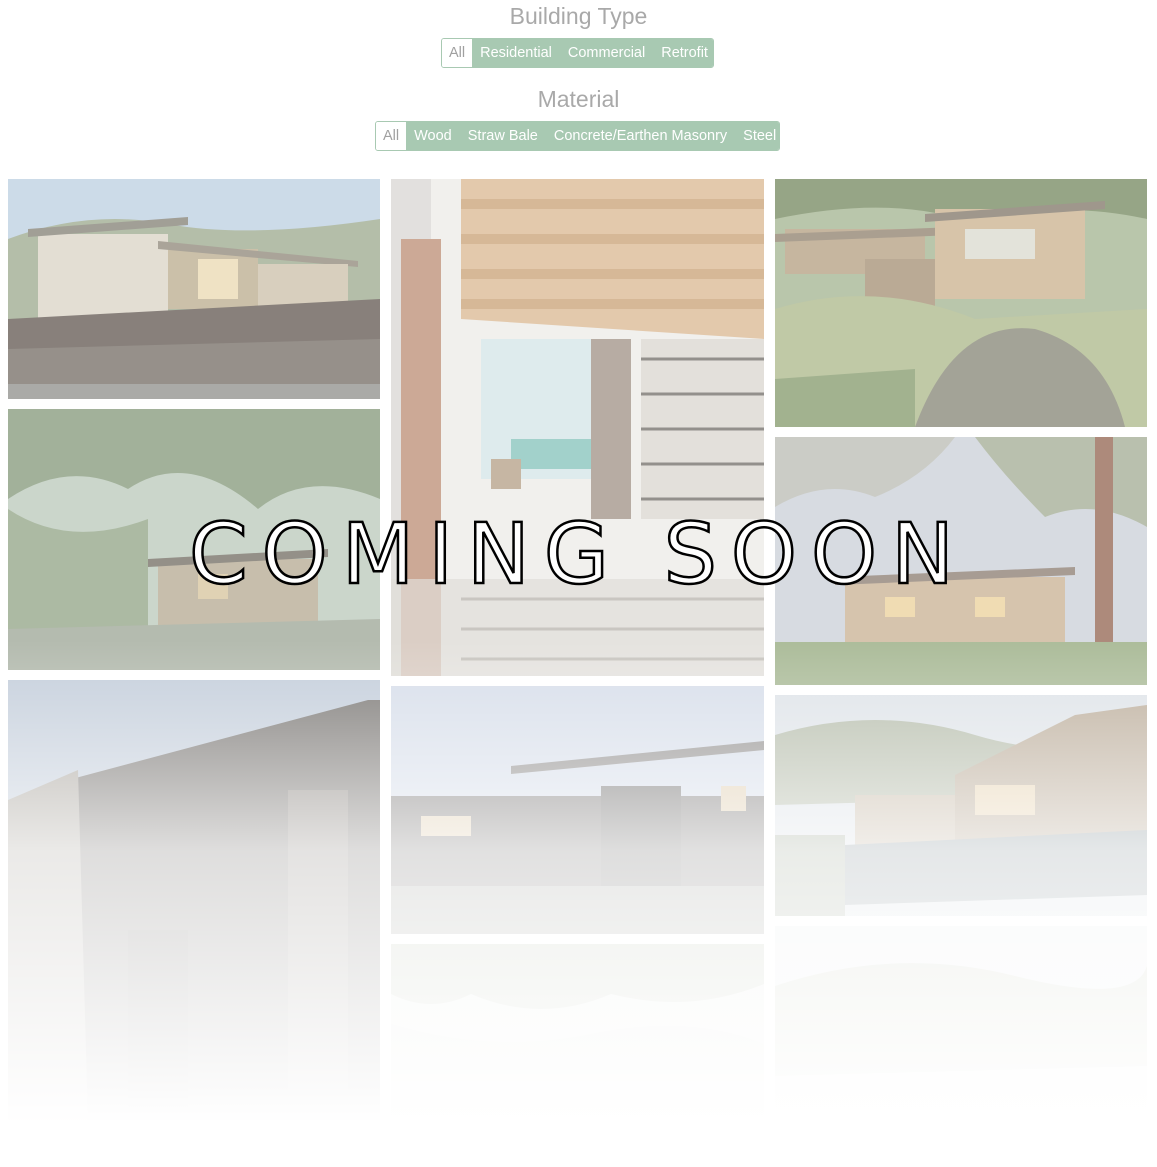 This screenshot has height=1167, width=1157. What do you see at coordinates (606, 53) in the screenshot?
I see `filter-building-commercial: Commercial` at bounding box center [606, 53].